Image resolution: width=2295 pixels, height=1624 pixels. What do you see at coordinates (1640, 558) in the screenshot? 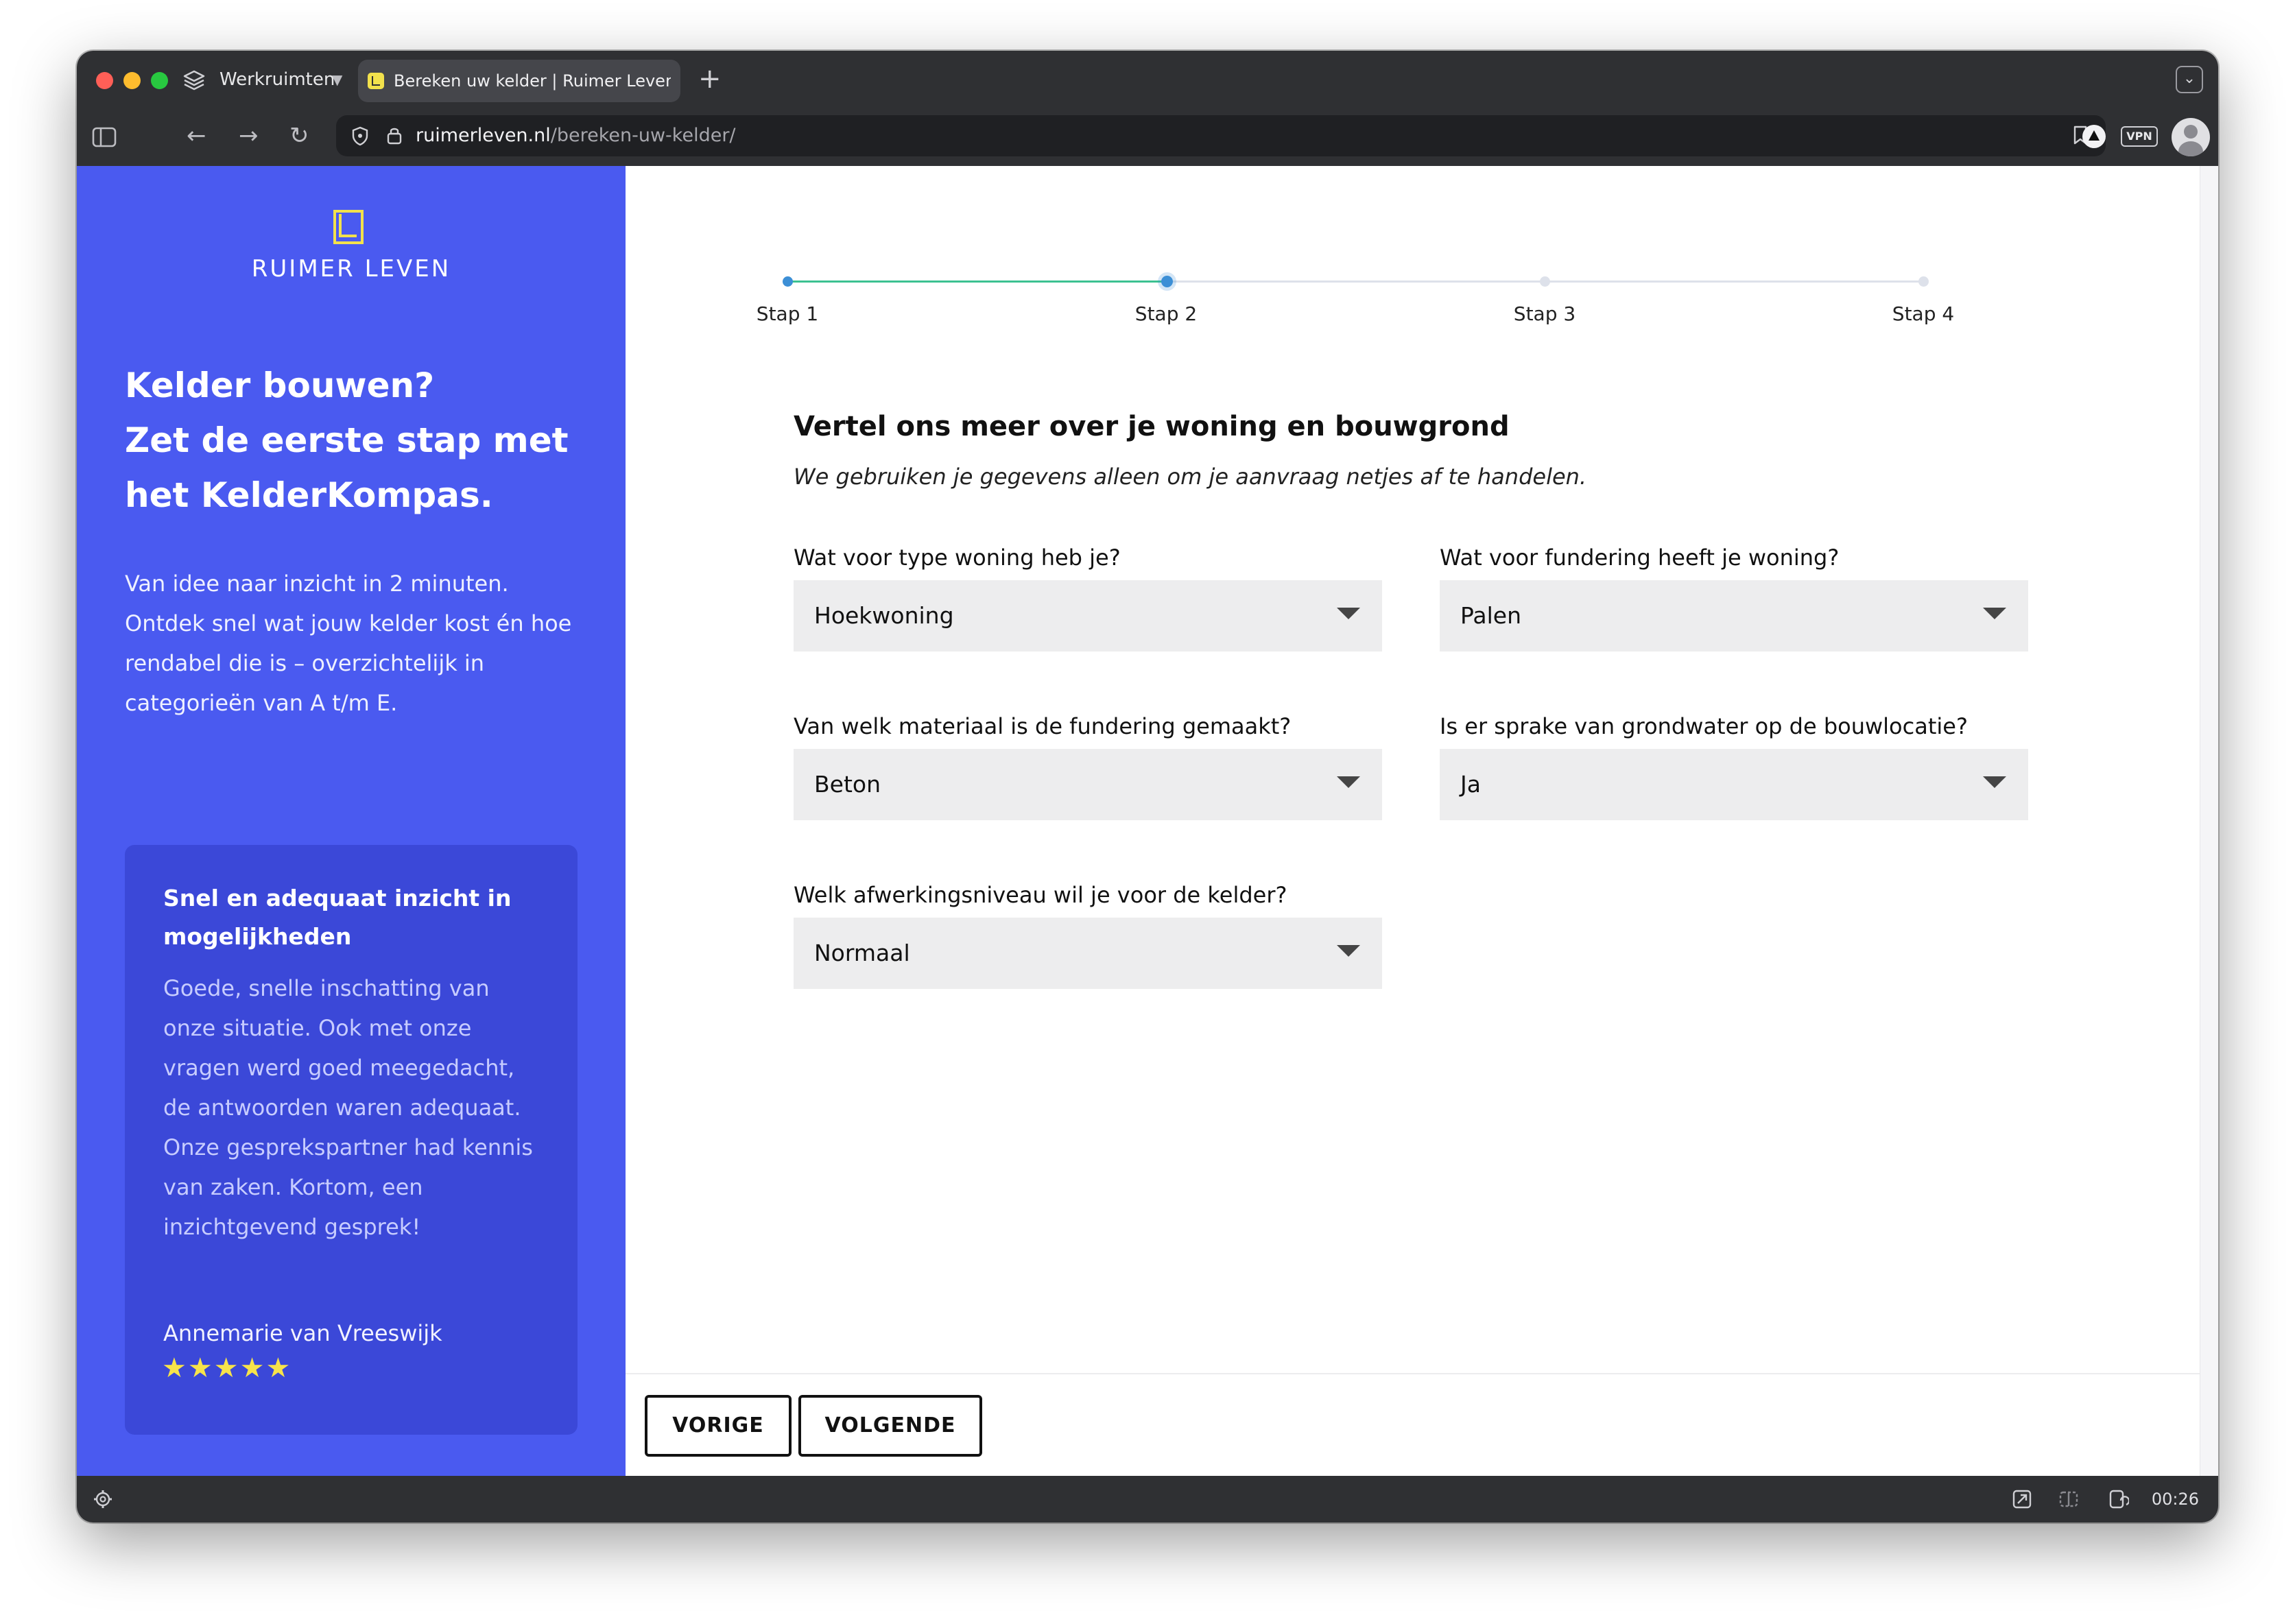
I see `fundering-label: Wat voor fundering heeft je woning?` at bounding box center [1640, 558].